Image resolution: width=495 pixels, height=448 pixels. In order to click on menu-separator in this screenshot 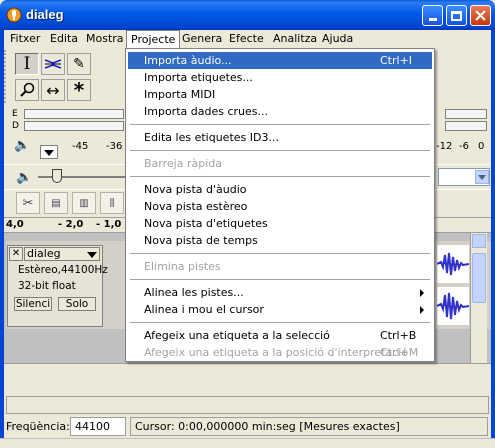, I will do `click(280, 151)`.